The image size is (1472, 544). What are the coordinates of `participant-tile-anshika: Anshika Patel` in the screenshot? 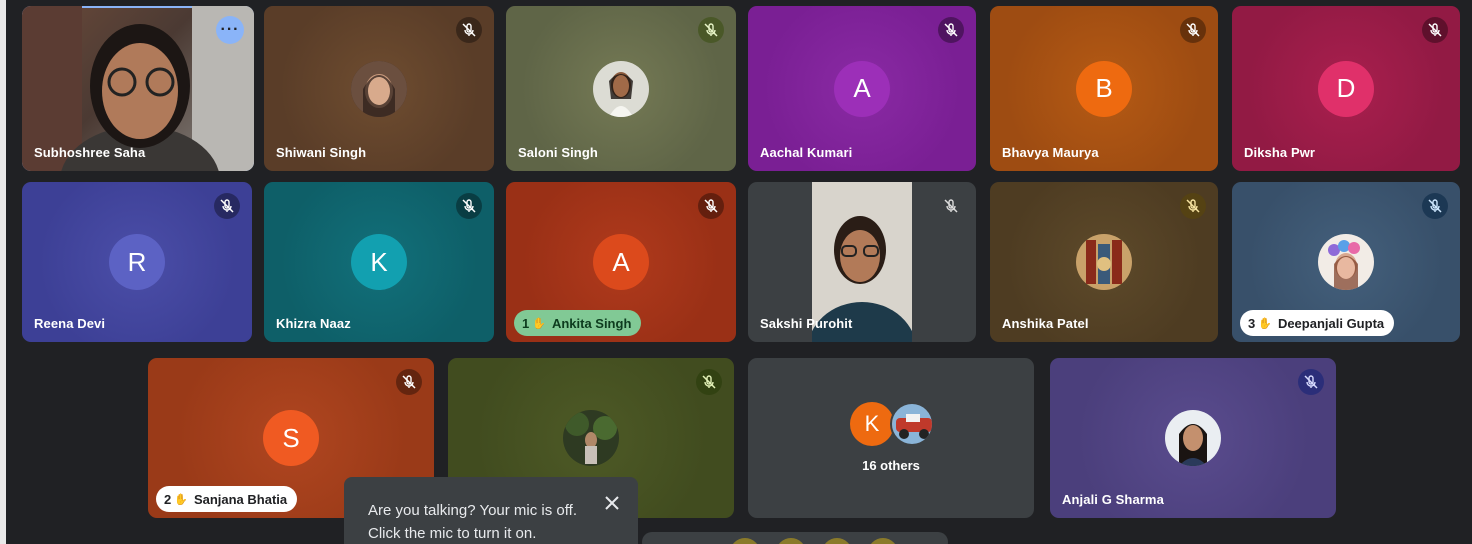 It's located at (1104, 262).